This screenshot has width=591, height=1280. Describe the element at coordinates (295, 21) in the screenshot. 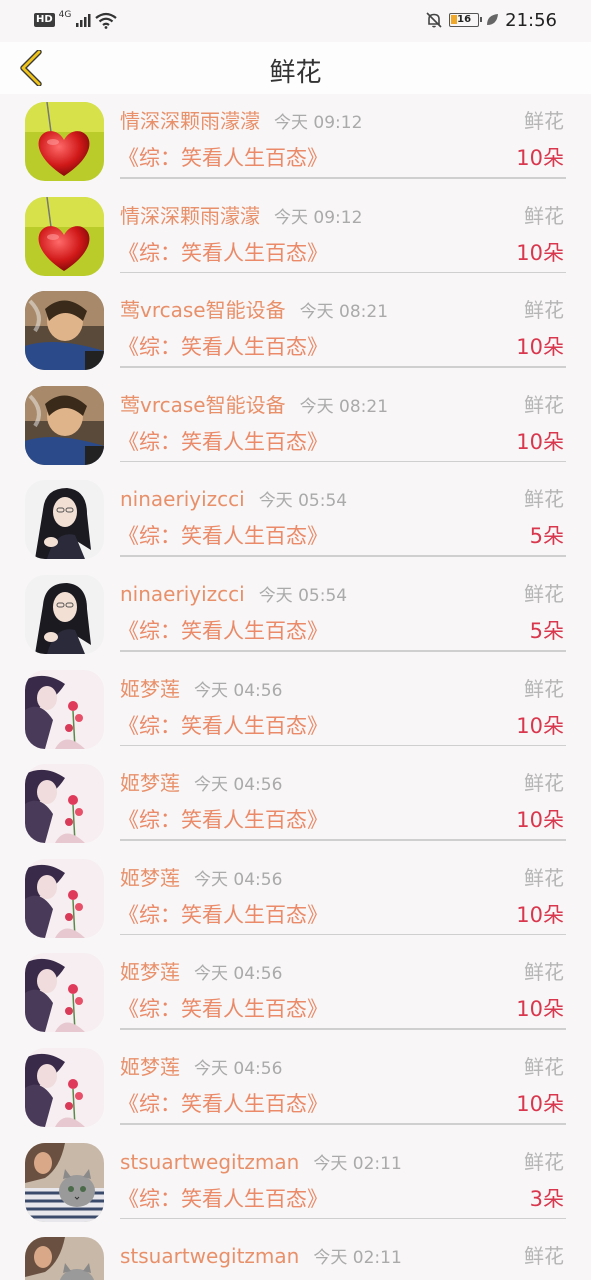

I see `status-bar: HD 4G 16 21:56` at that location.